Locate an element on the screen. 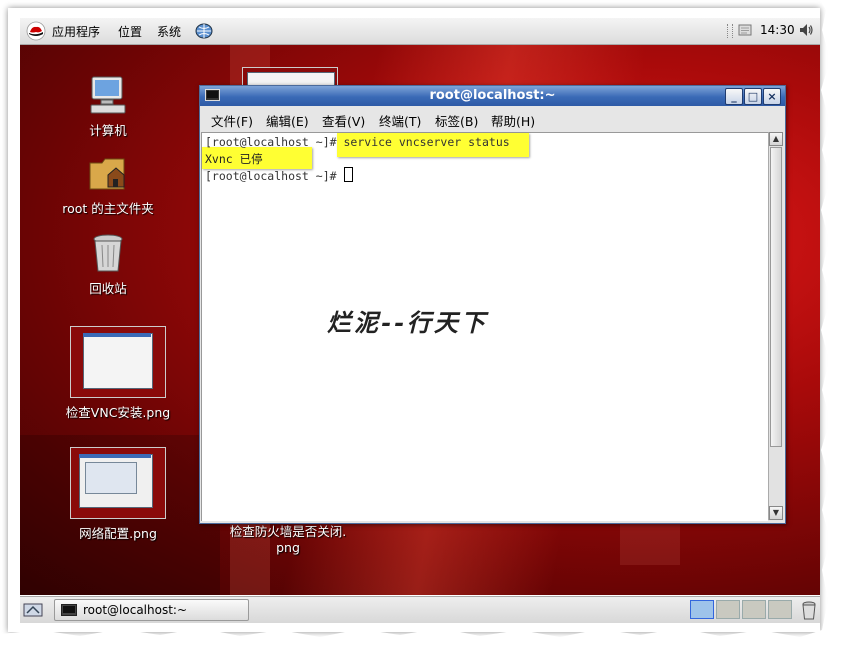 The width and height of the screenshot is (846, 646). command: service vncserver status is located at coordinates (426, 142).